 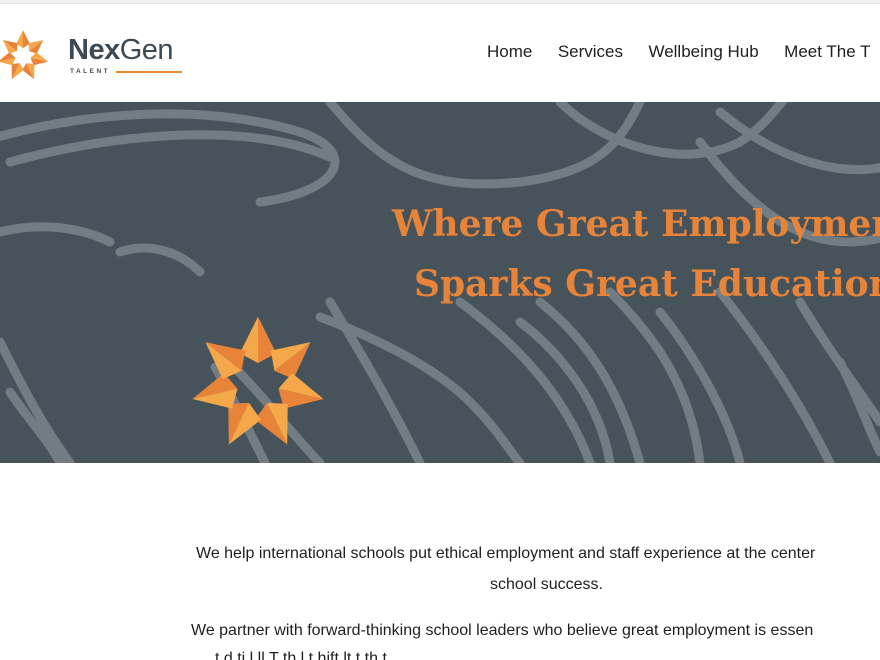 What do you see at coordinates (703, 52) in the screenshot?
I see `nav-wellbeing-hub: Wellbeing Hub` at bounding box center [703, 52].